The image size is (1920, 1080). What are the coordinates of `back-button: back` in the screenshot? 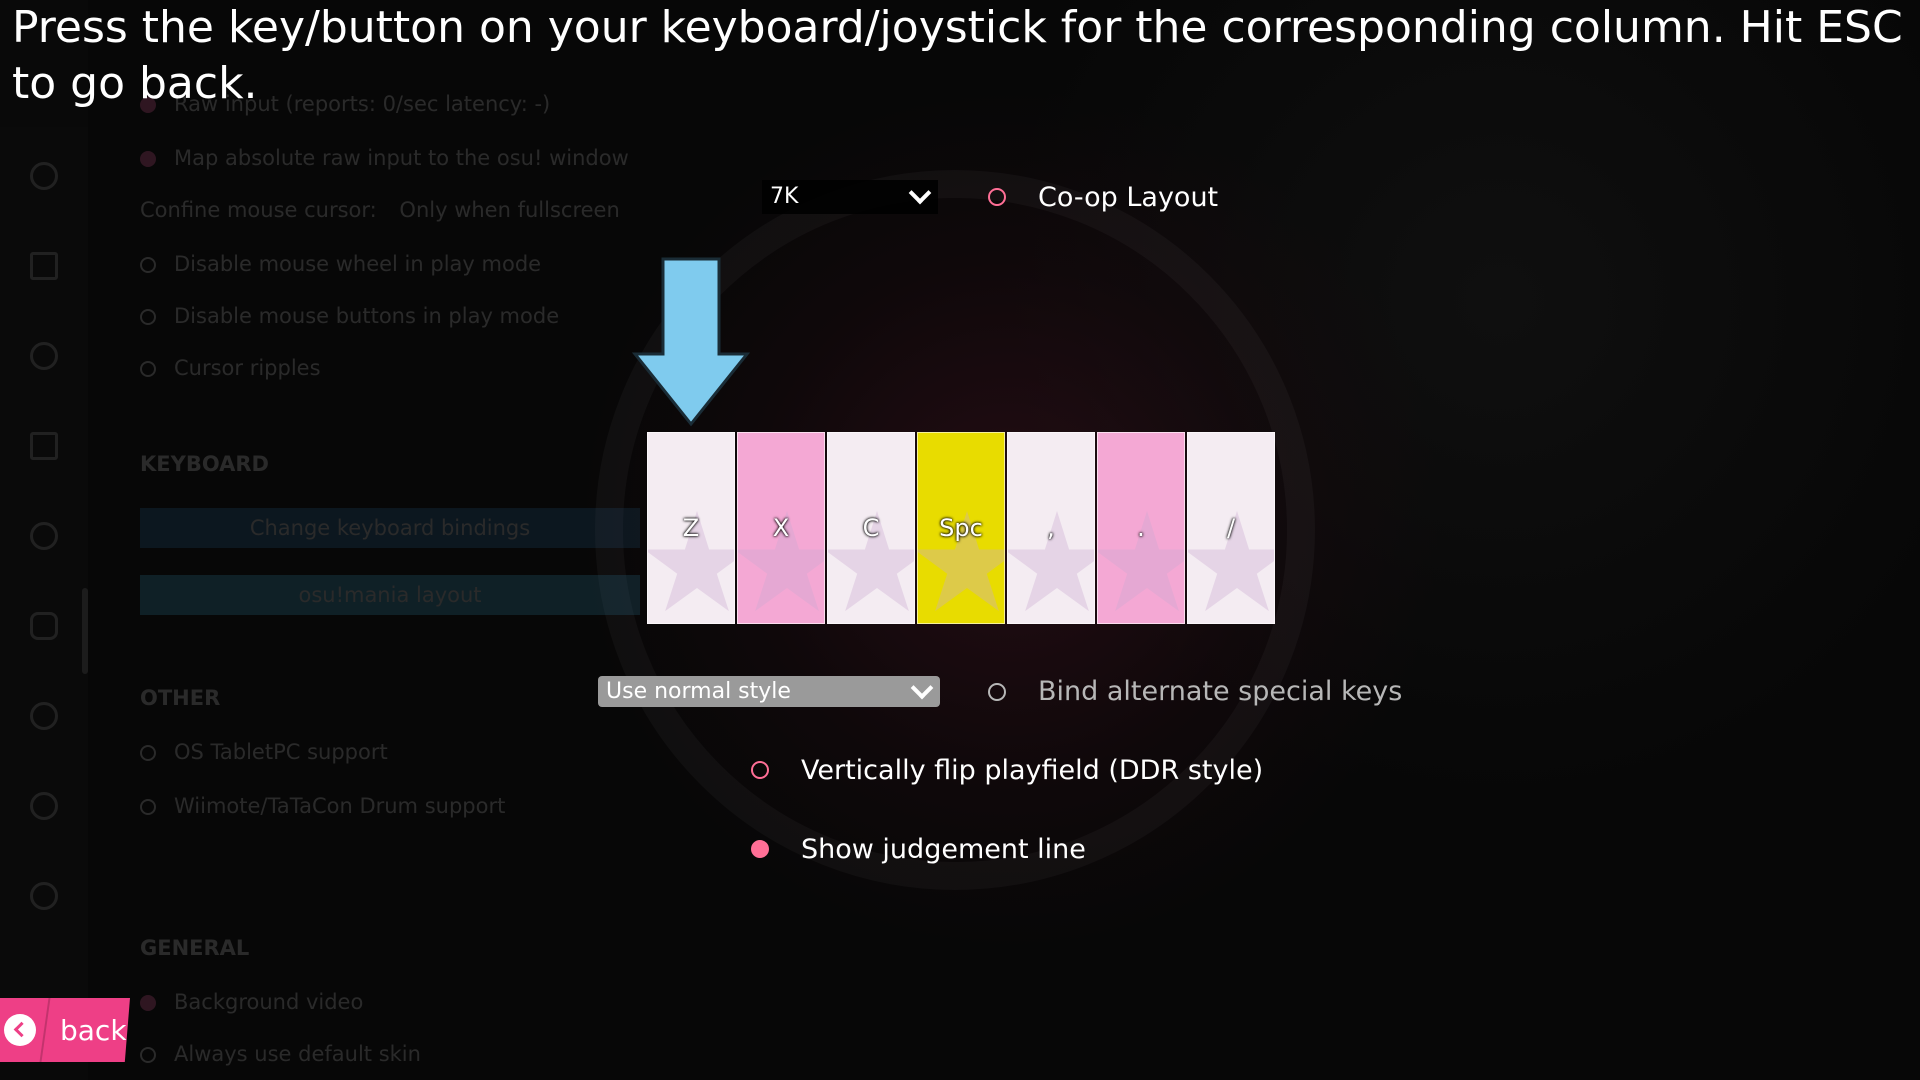 It's located at (65, 1030).